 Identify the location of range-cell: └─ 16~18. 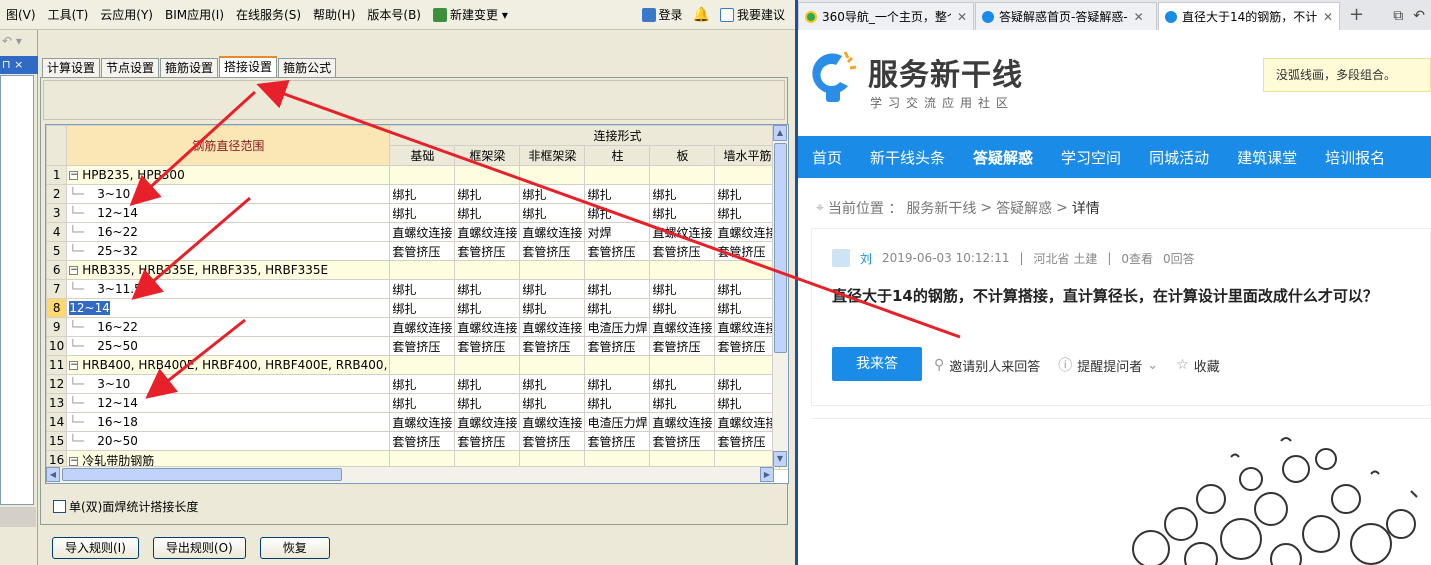
(228, 422).